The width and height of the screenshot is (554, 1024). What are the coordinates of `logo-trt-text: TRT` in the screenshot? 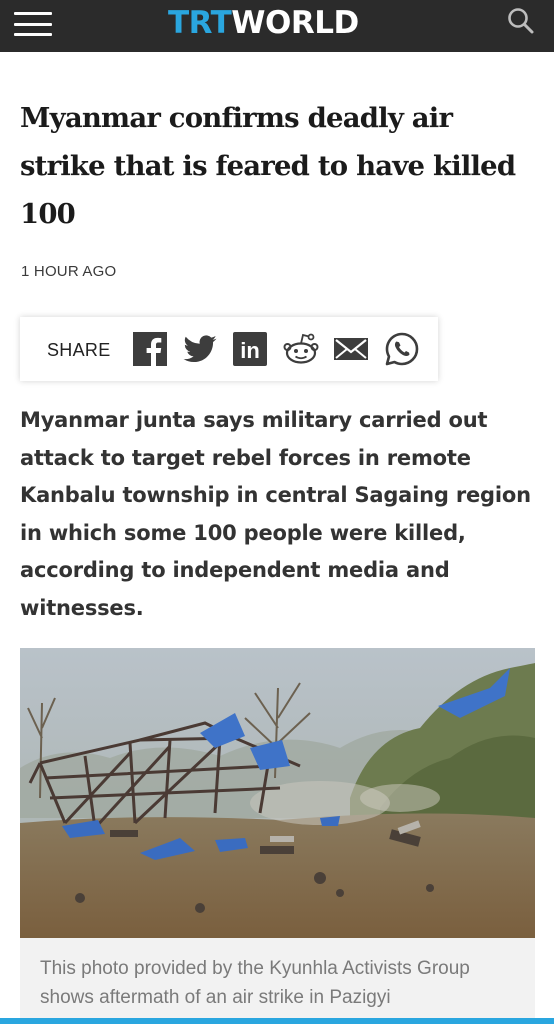 It's located at (200, 23).